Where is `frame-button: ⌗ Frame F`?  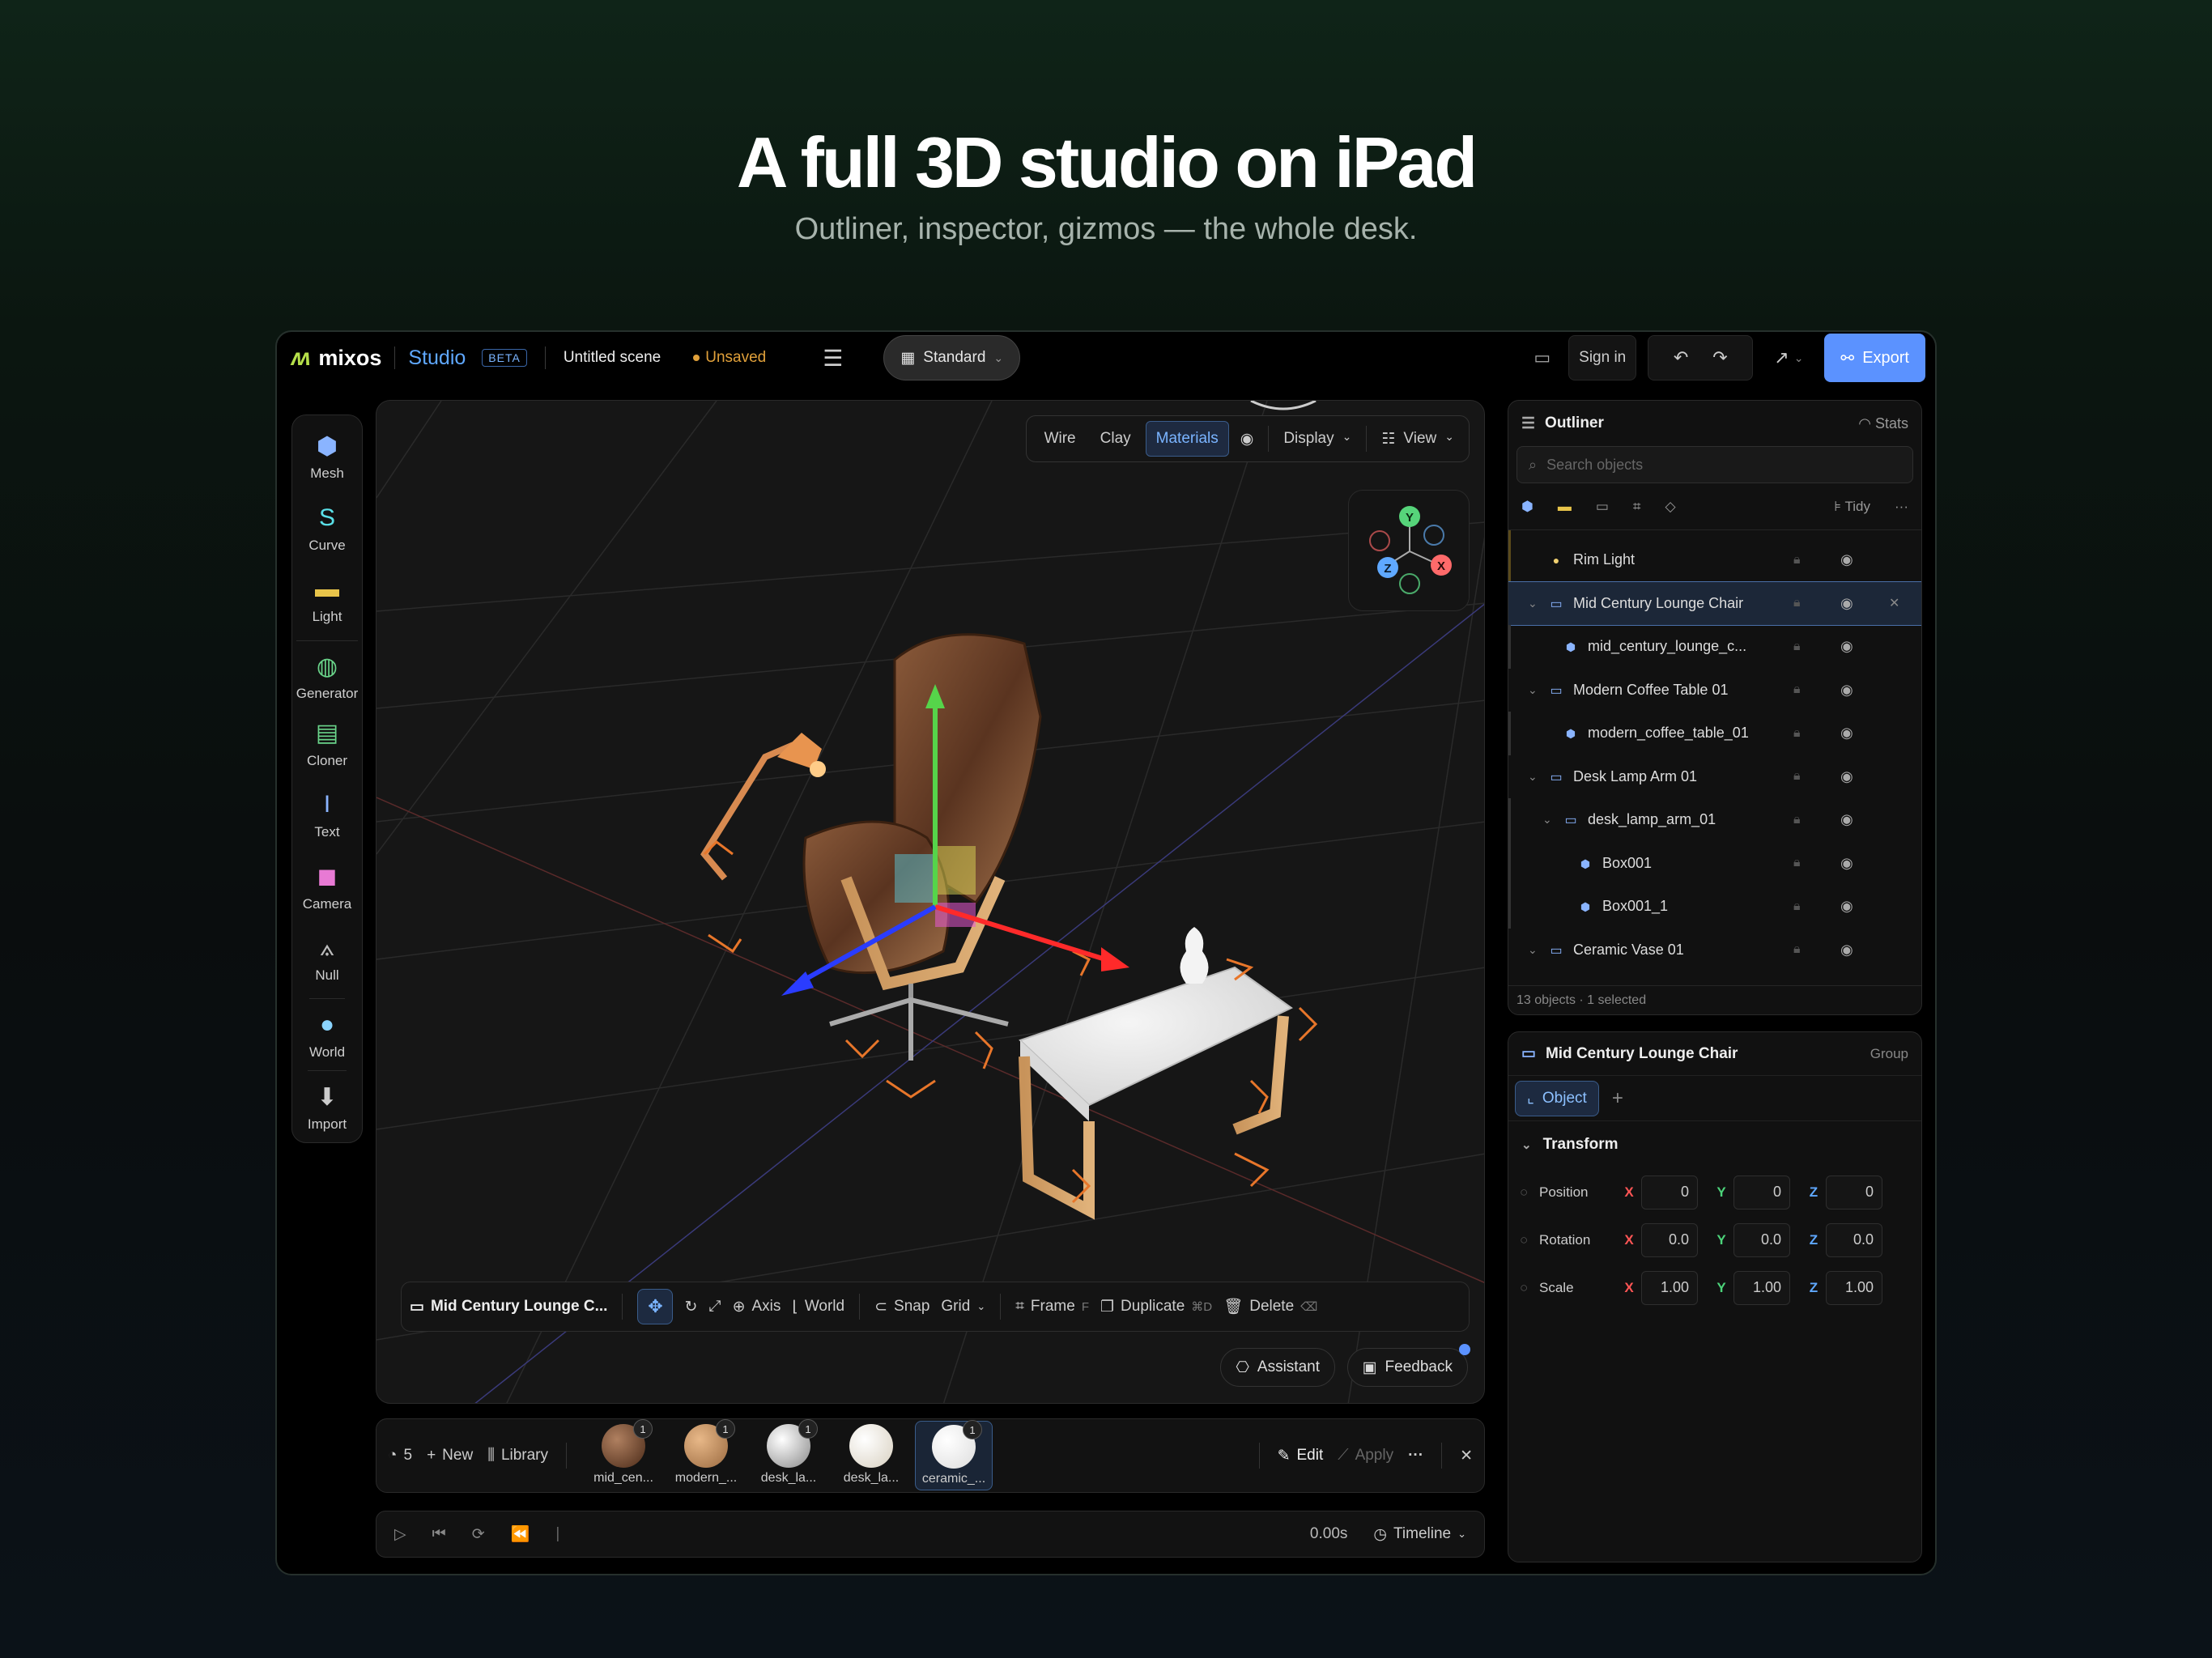
frame-button: ⌗ Frame F is located at coordinates (1052, 1307).